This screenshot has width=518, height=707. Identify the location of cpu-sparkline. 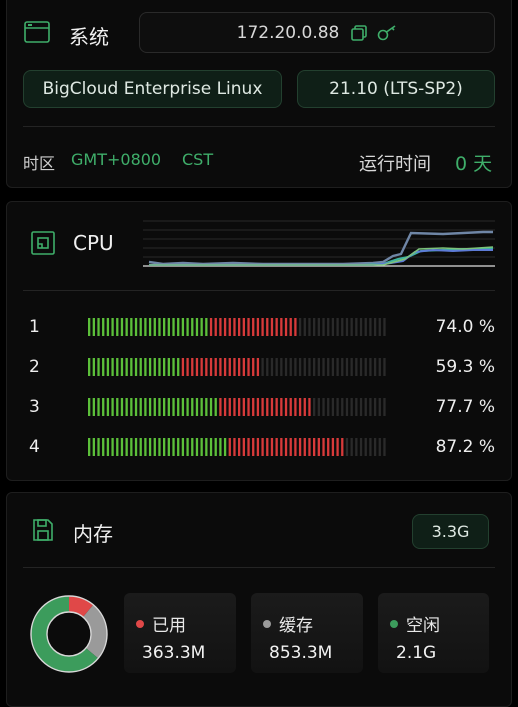
(319, 243).